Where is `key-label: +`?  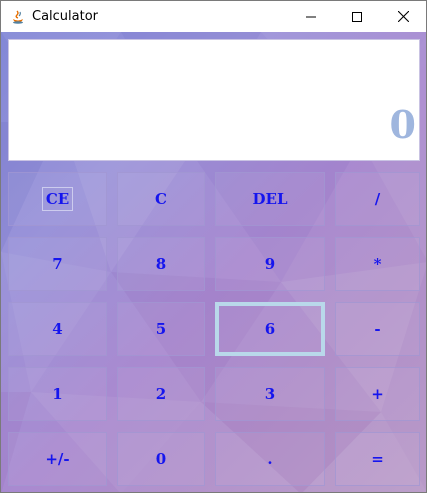
key-label: + is located at coordinates (377, 394).